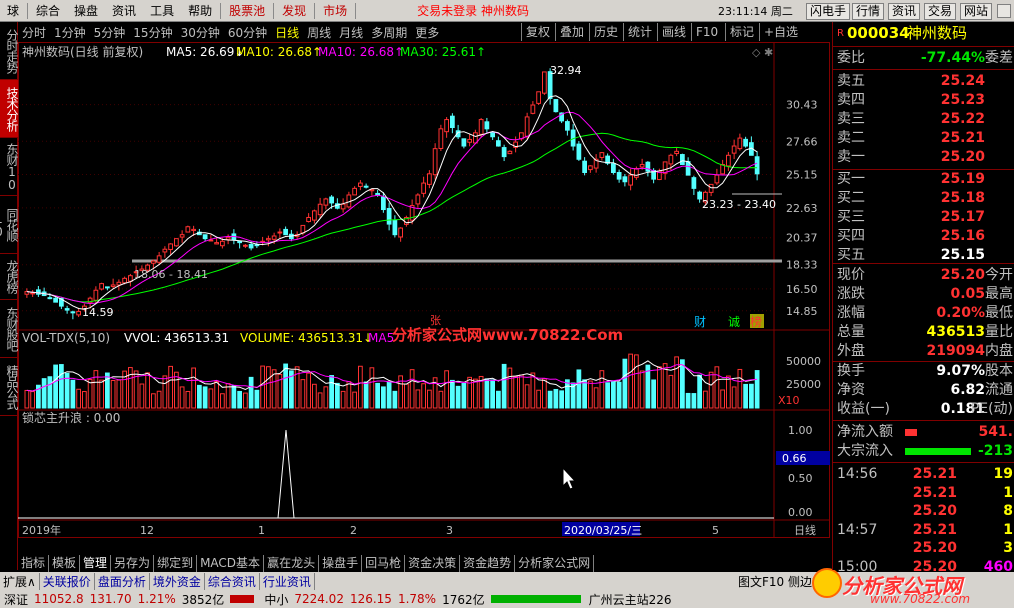 This screenshot has width=1014, height=608. Describe the element at coordinates (67, 581) in the screenshot. I see `ext-related-quotes: 关联报价` at that location.